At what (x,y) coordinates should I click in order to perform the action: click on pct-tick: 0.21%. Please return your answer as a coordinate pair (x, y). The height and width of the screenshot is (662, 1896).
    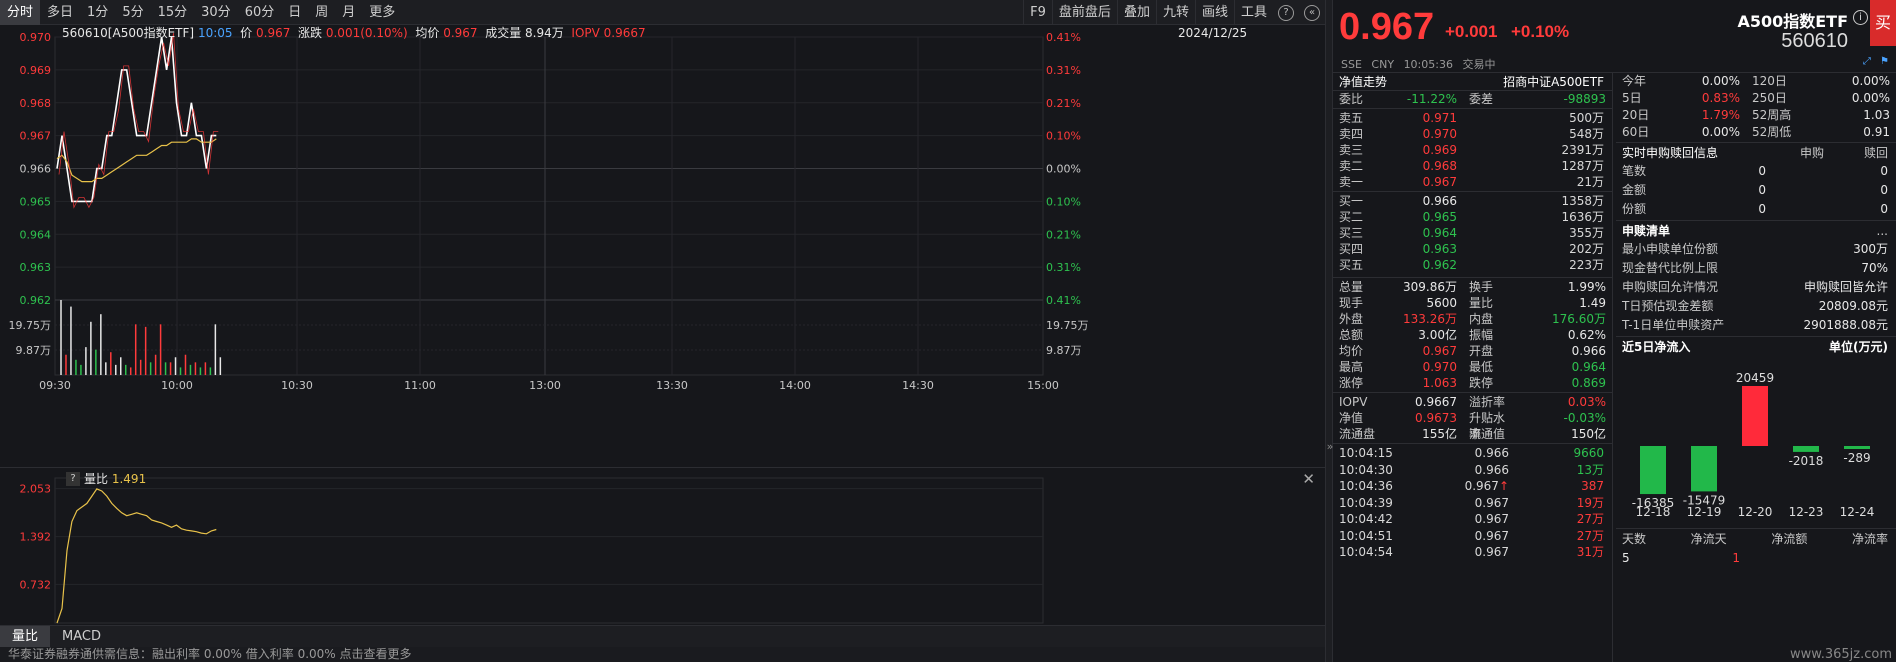
    Looking at the image, I should click on (1063, 103).